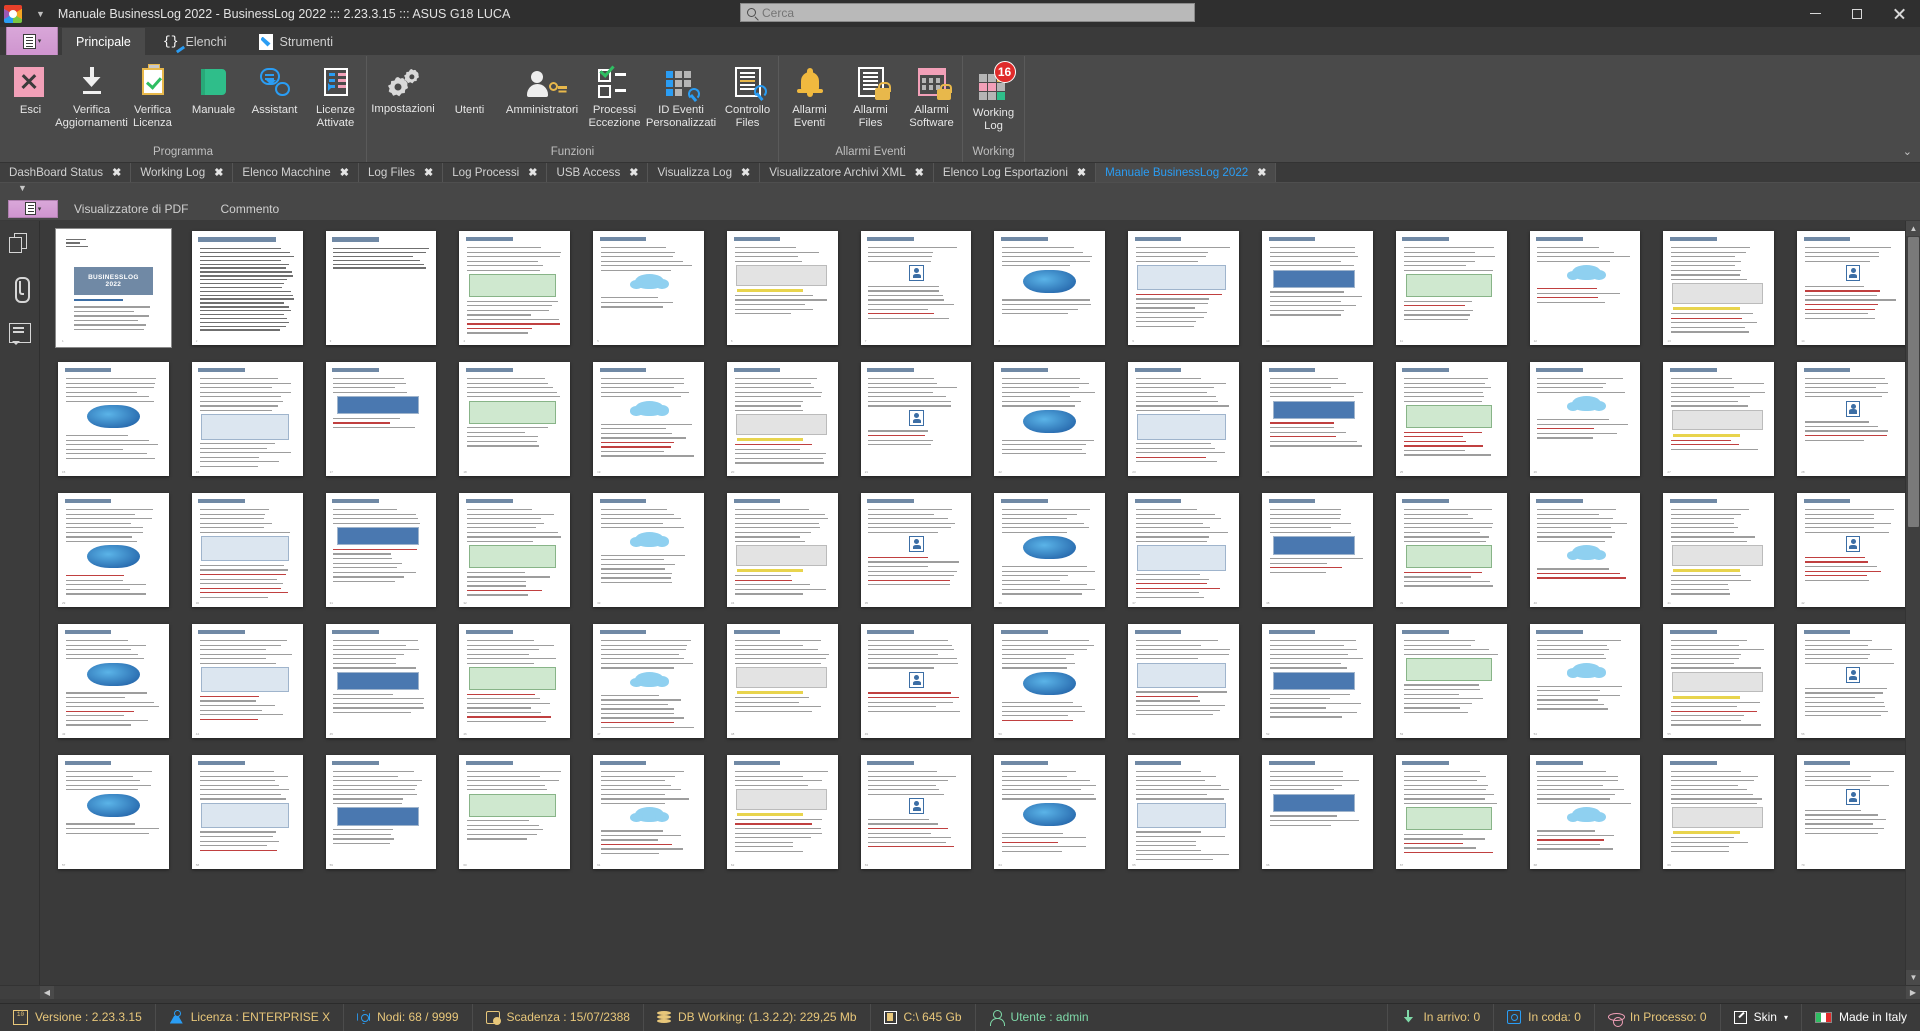 This screenshot has width=1920, height=1031. I want to click on ribbon-button-amministratori: Amministratori, so click(542, 90).